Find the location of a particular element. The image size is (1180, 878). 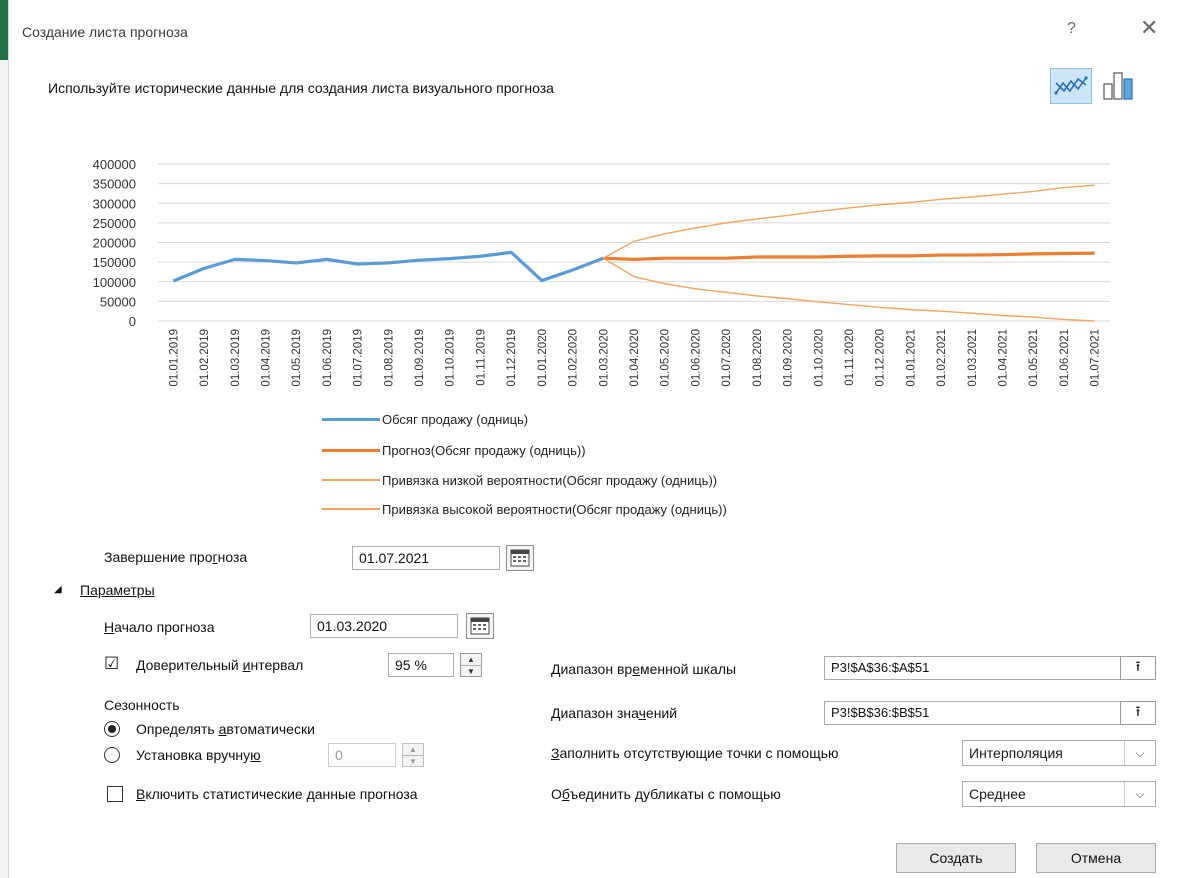

seasonality-manual-input: 0 is located at coordinates (362, 755).